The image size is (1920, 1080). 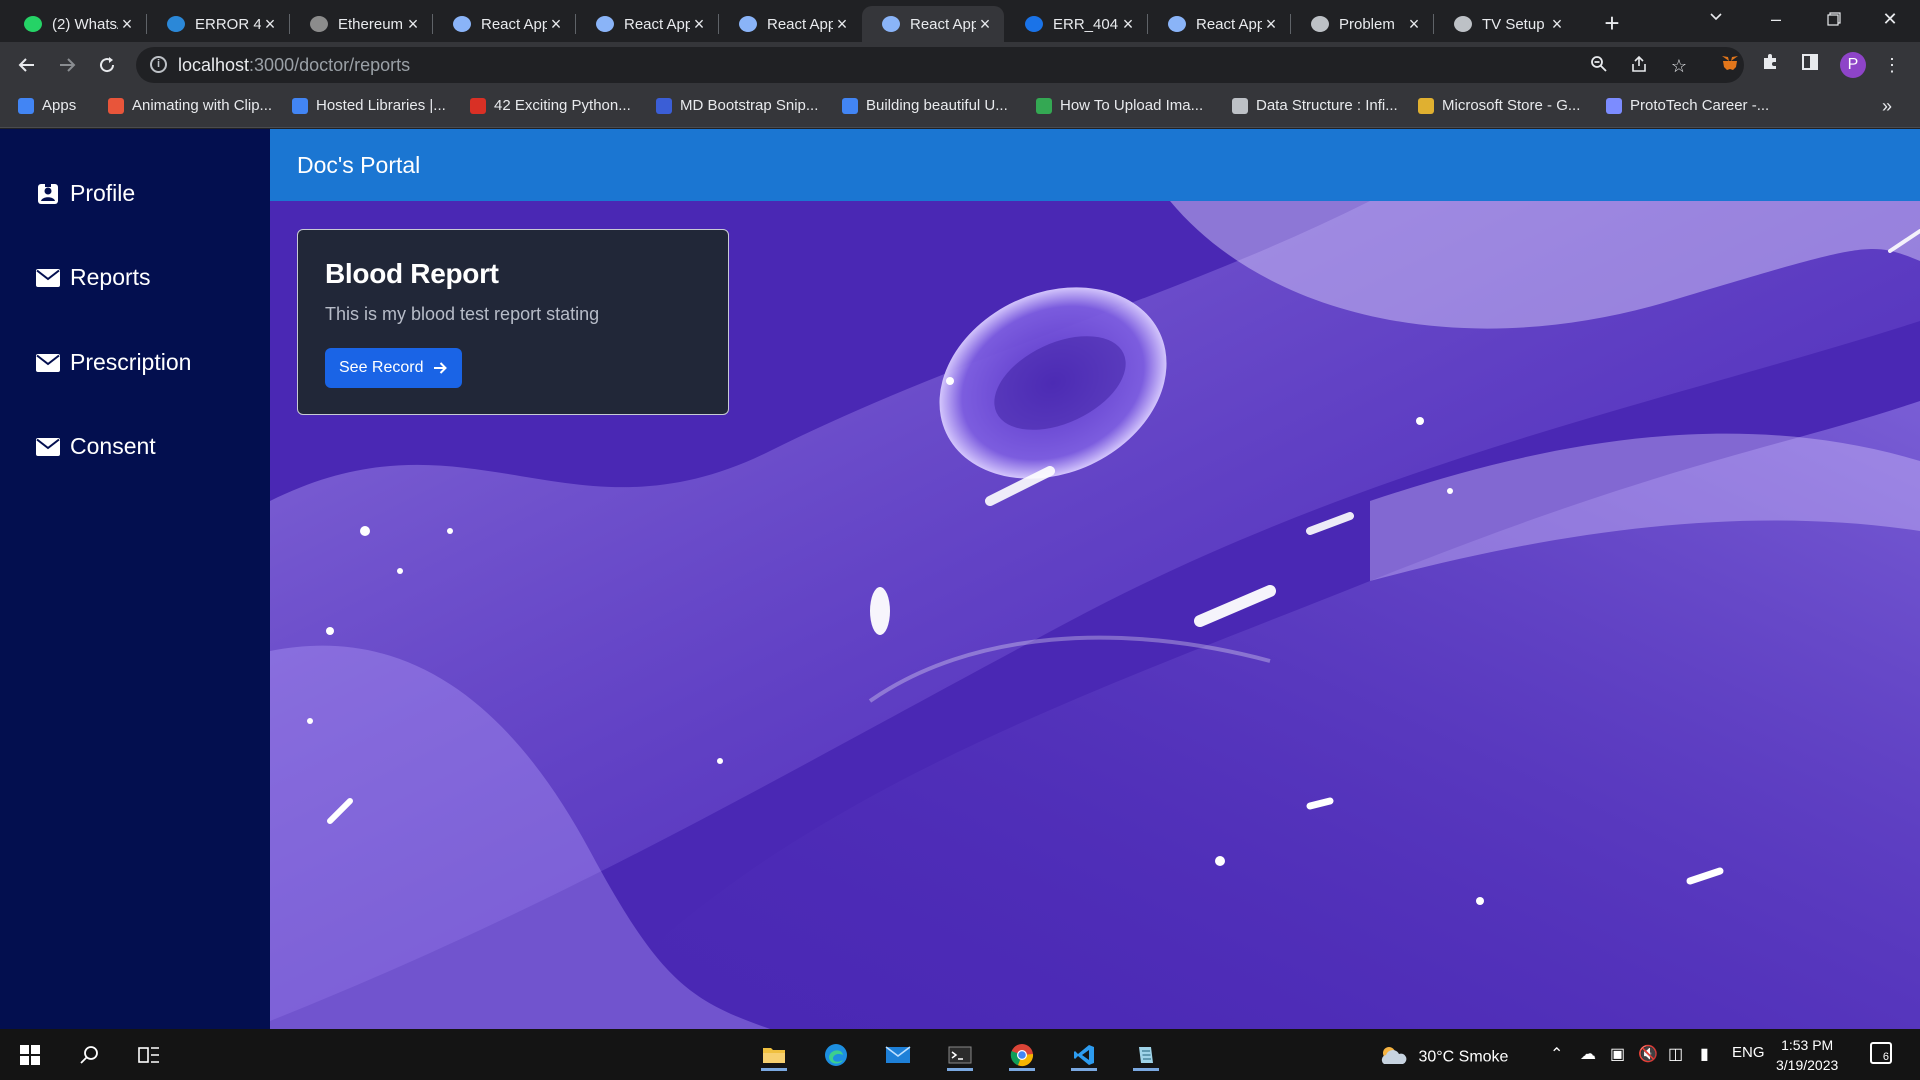 I want to click on back-arrow-icon, so click(x=27, y=65).